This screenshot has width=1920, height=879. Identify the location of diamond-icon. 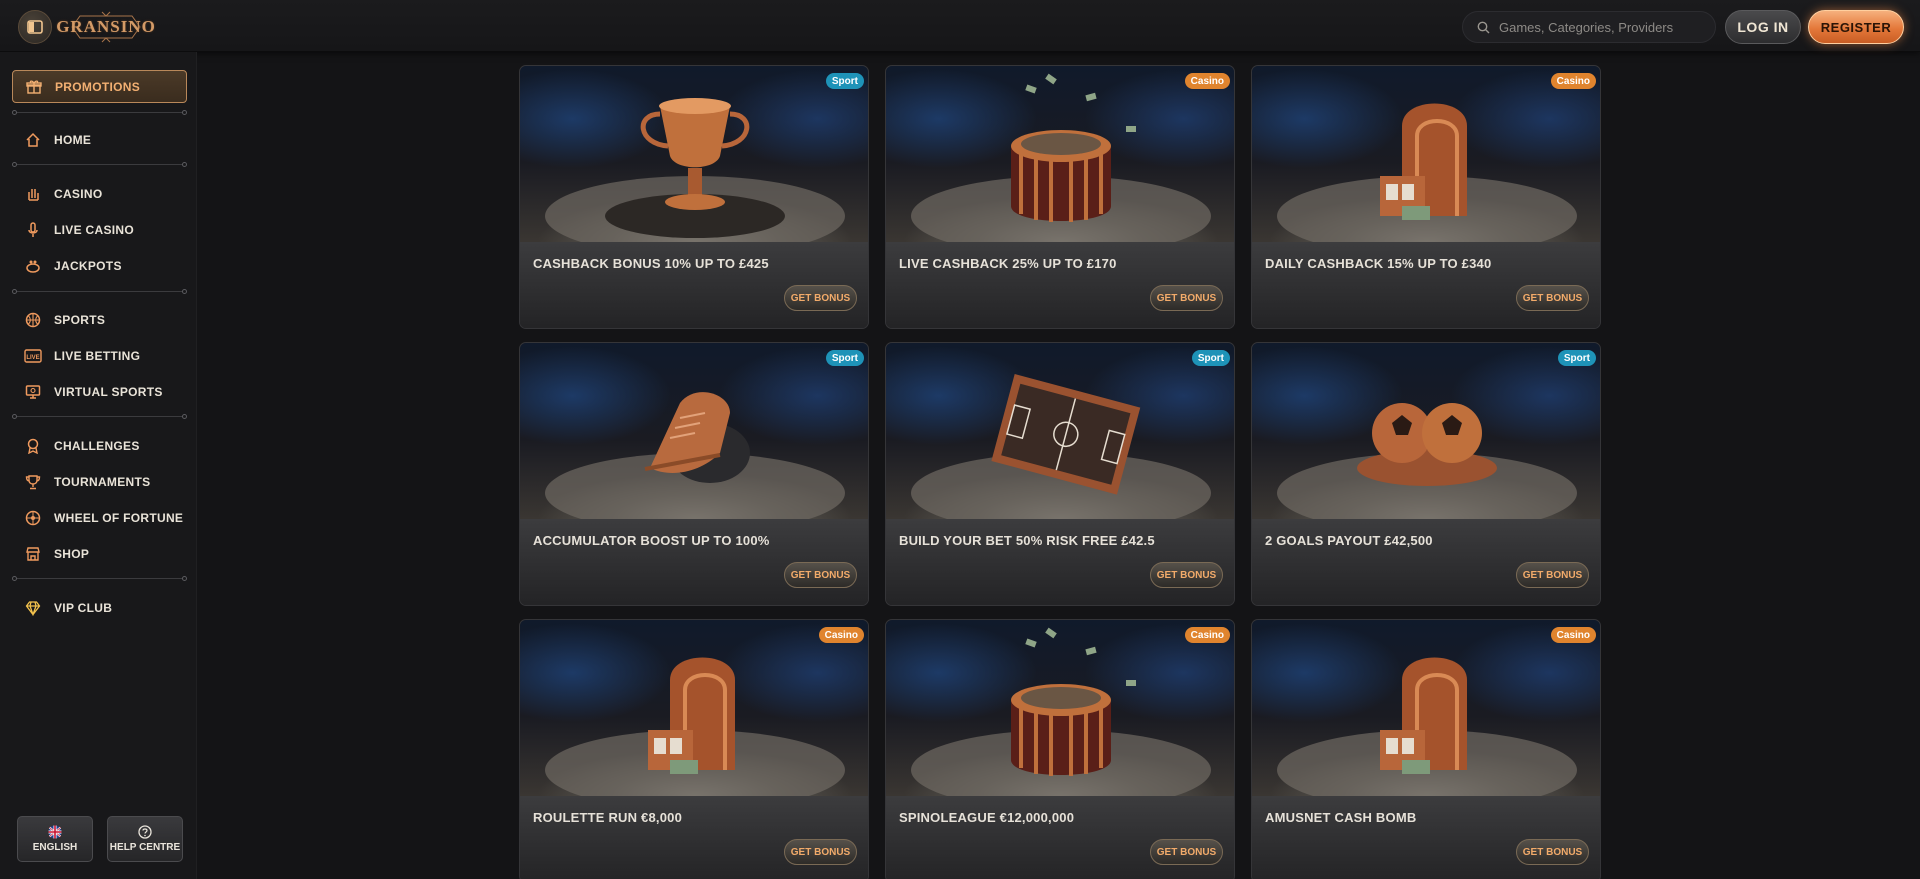
(33, 608).